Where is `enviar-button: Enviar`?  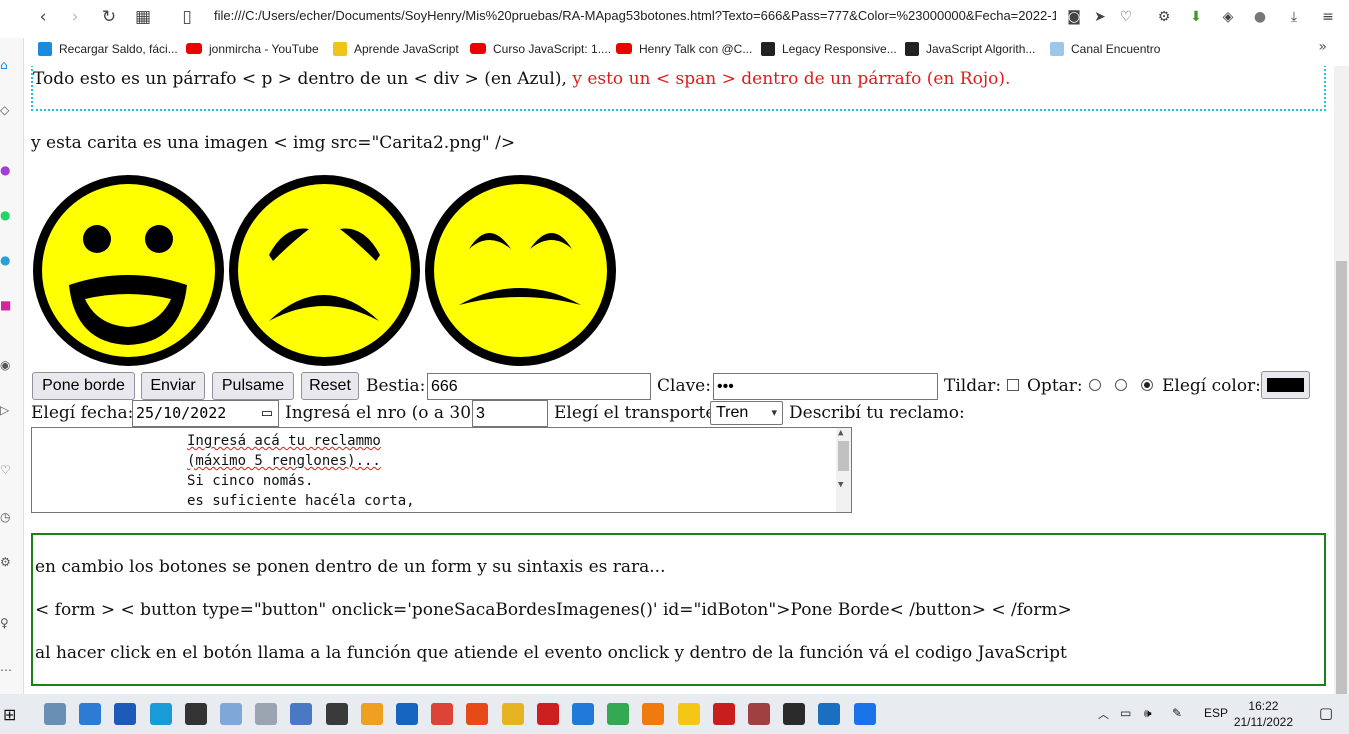
enviar-button: Enviar is located at coordinates (173, 386).